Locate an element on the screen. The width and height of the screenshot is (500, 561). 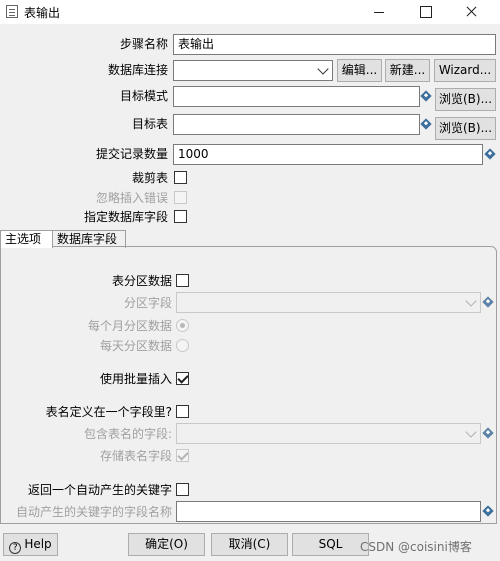
cancel-button: 取消(C) is located at coordinates (249, 544).